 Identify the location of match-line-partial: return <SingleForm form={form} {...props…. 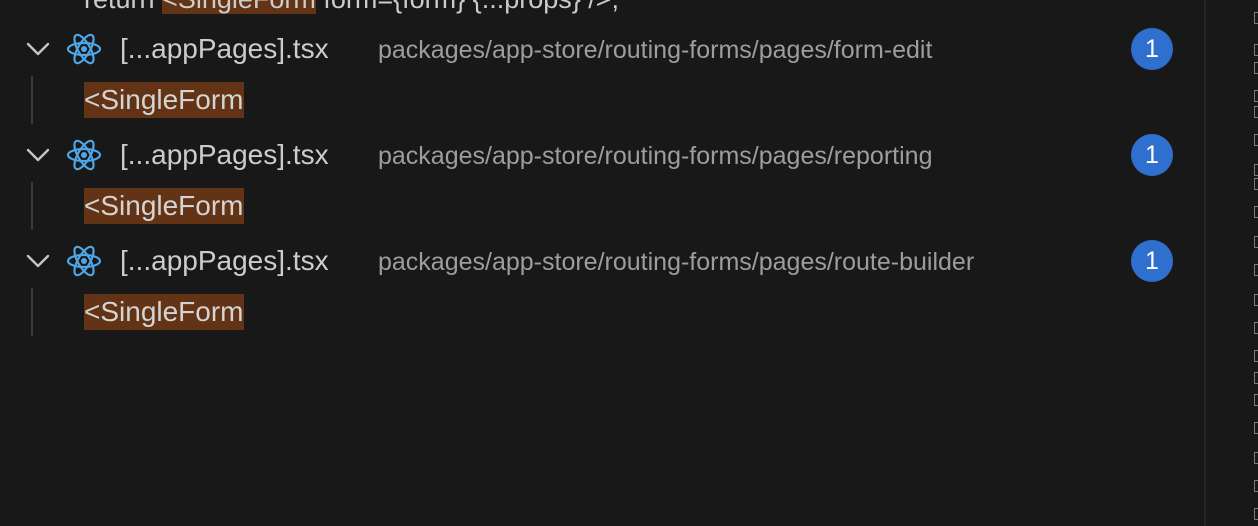
(351, 8).